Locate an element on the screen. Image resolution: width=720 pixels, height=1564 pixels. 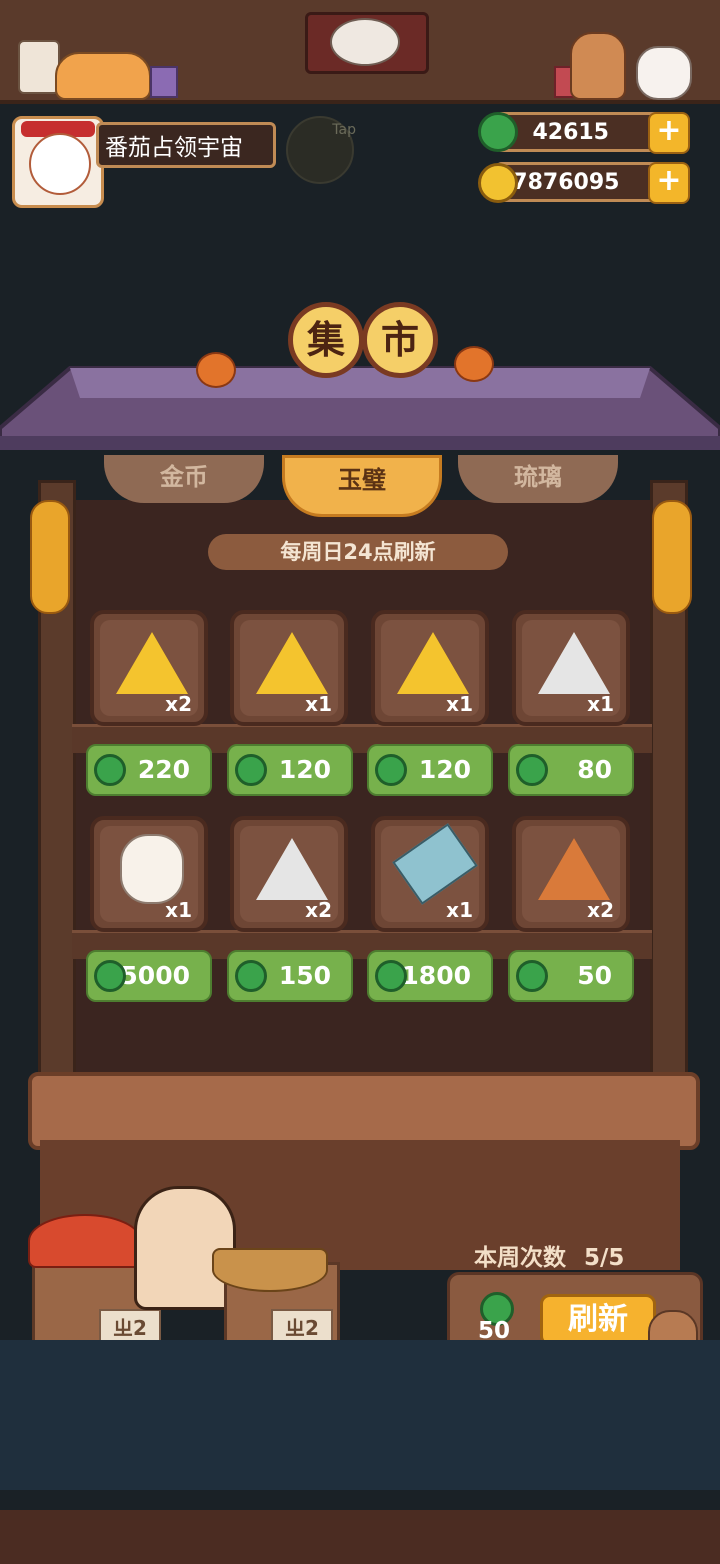
tomato-pile-icon is located at coordinates (85, 1241).